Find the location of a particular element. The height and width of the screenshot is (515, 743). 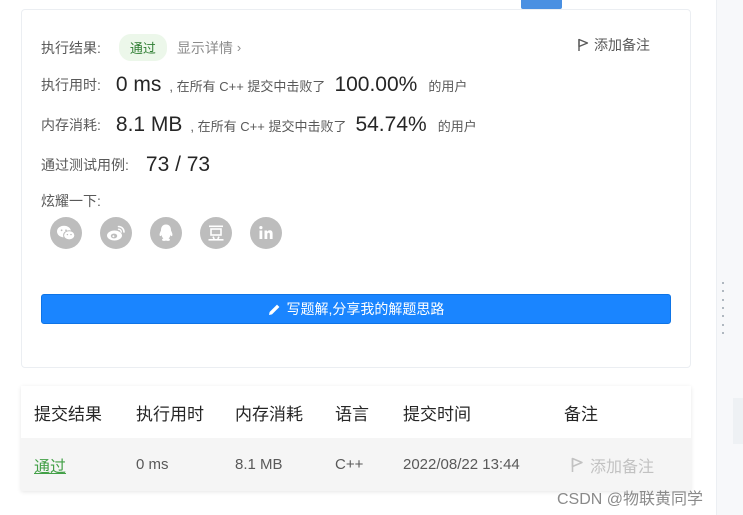

weibo-icon is located at coordinates (116, 233).